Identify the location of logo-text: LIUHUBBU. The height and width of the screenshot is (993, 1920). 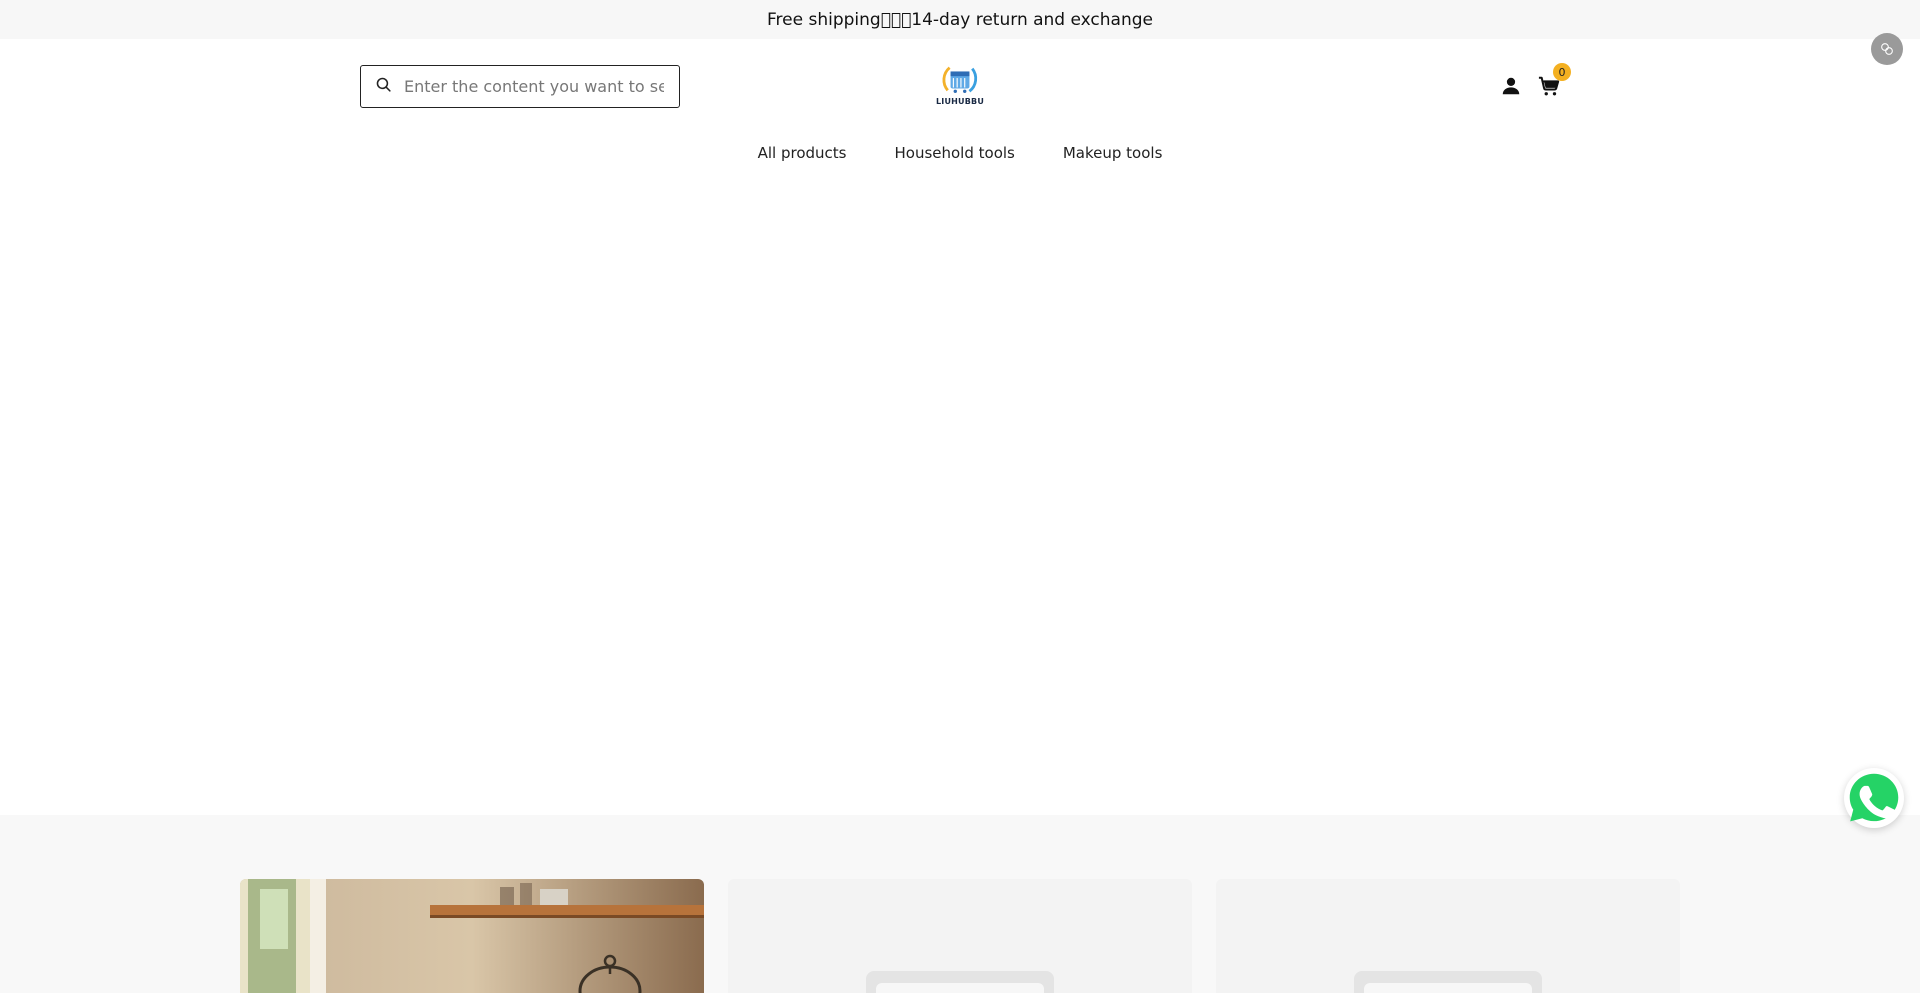
(960, 101).